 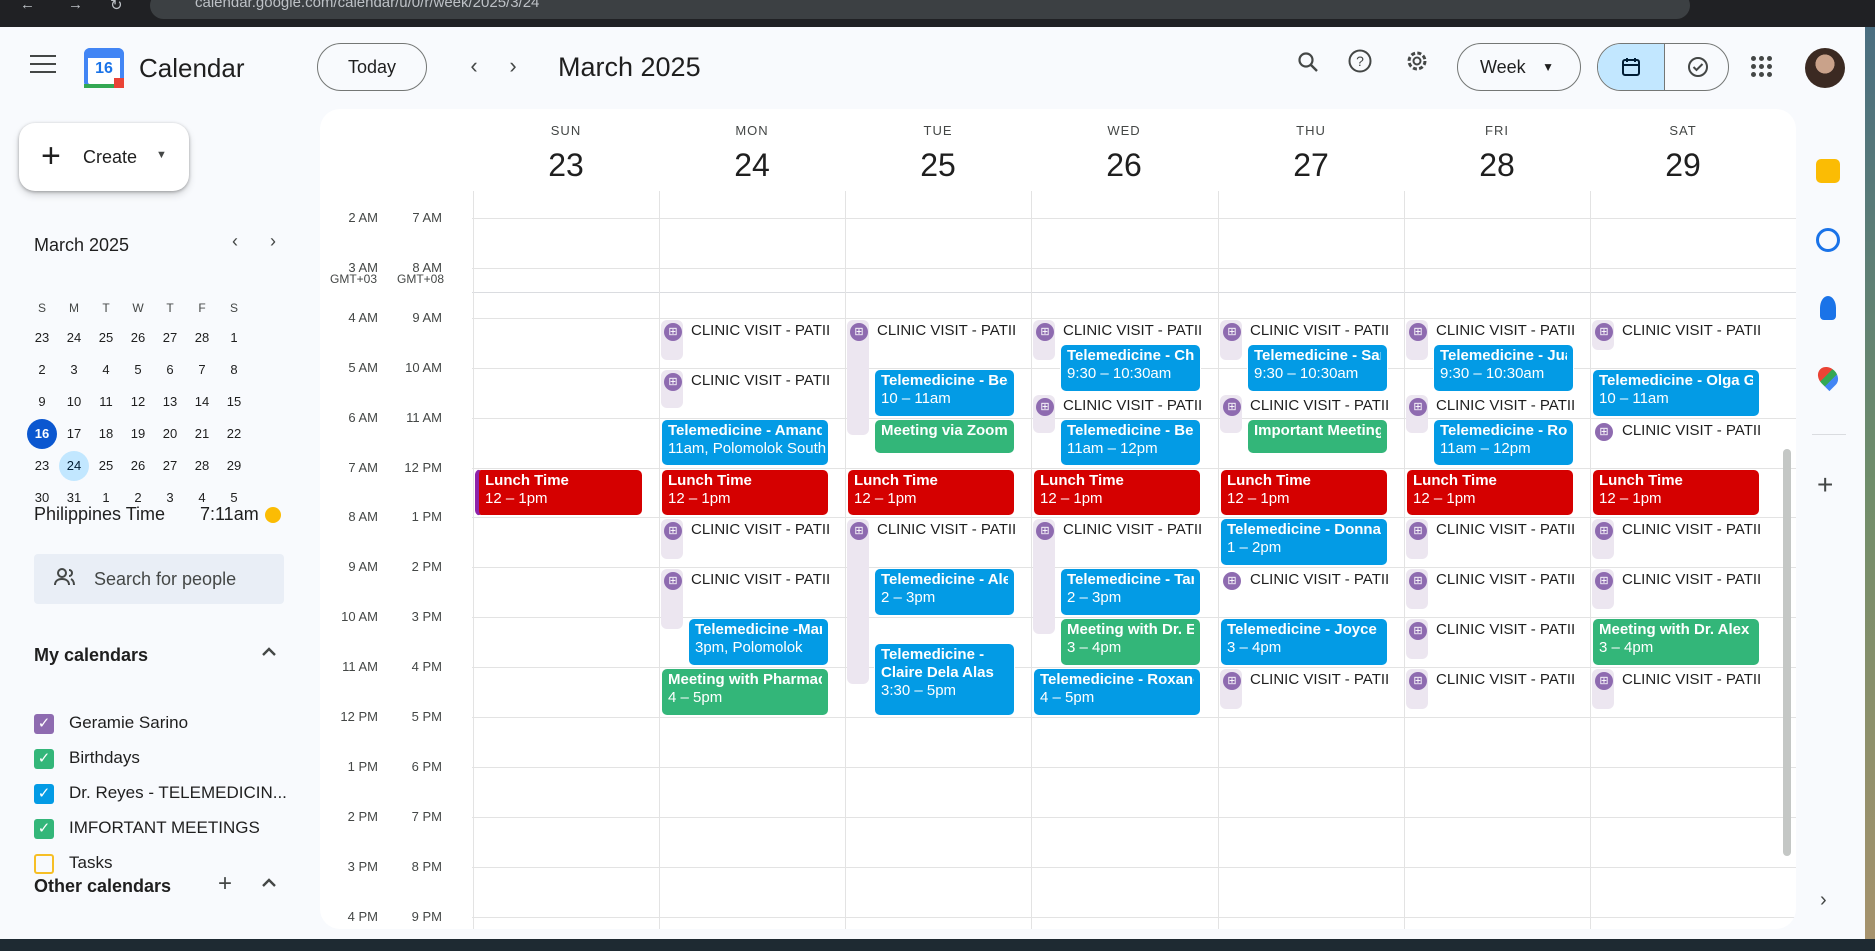 I want to click on telemedicine-event: Telemedicine - Donna I1 – 2pm, so click(x=1304, y=542).